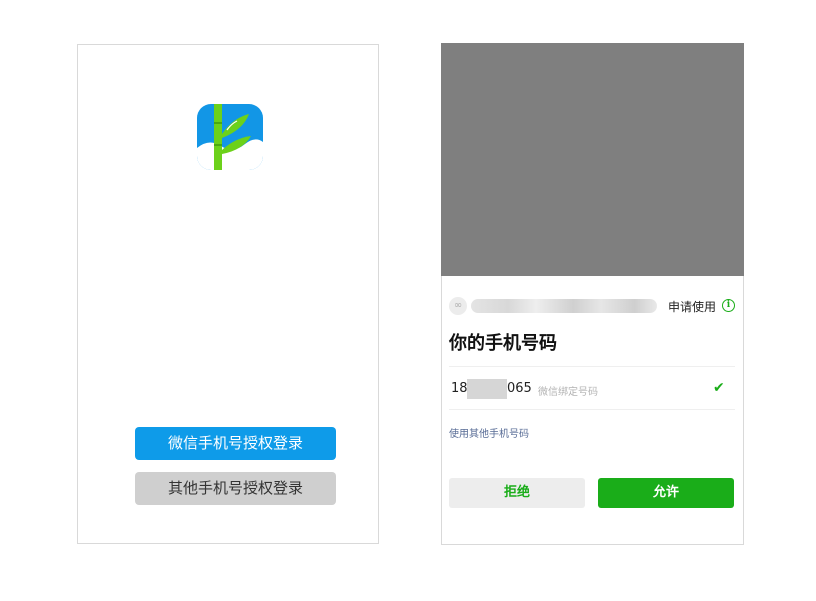  What do you see at coordinates (503, 343) in the screenshot?
I see `sheet-title: 你的手机号码` at bounding box center [503, 343].